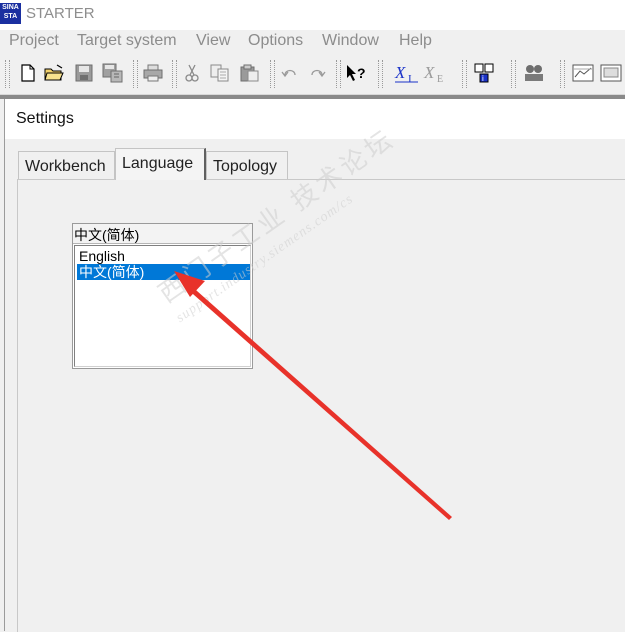 This screenshot has width=625, height=632. What do you see at coordinates (66, 165) in the screenshot?
I see `tab-workbench: Workbench` at bounding box center [66, 165].